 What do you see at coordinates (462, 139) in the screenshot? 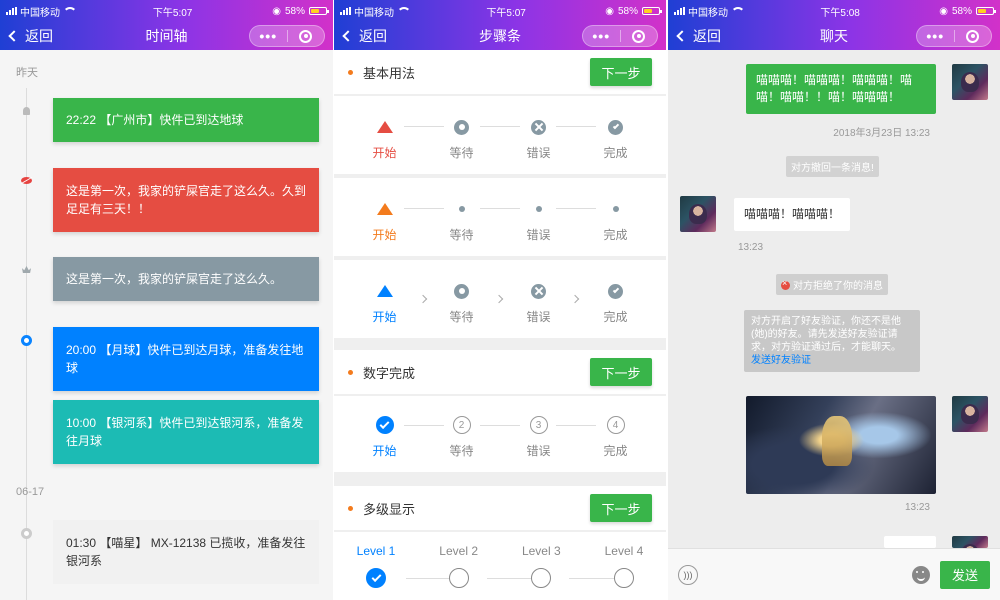
I see `step: 等待` at bounding box center [462, 139].